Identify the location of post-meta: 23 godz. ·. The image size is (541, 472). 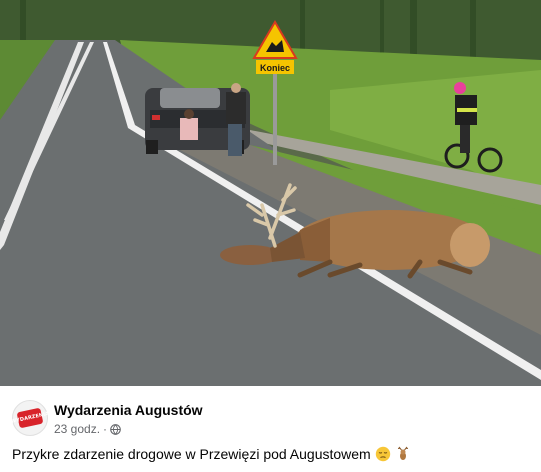
(87, 429).